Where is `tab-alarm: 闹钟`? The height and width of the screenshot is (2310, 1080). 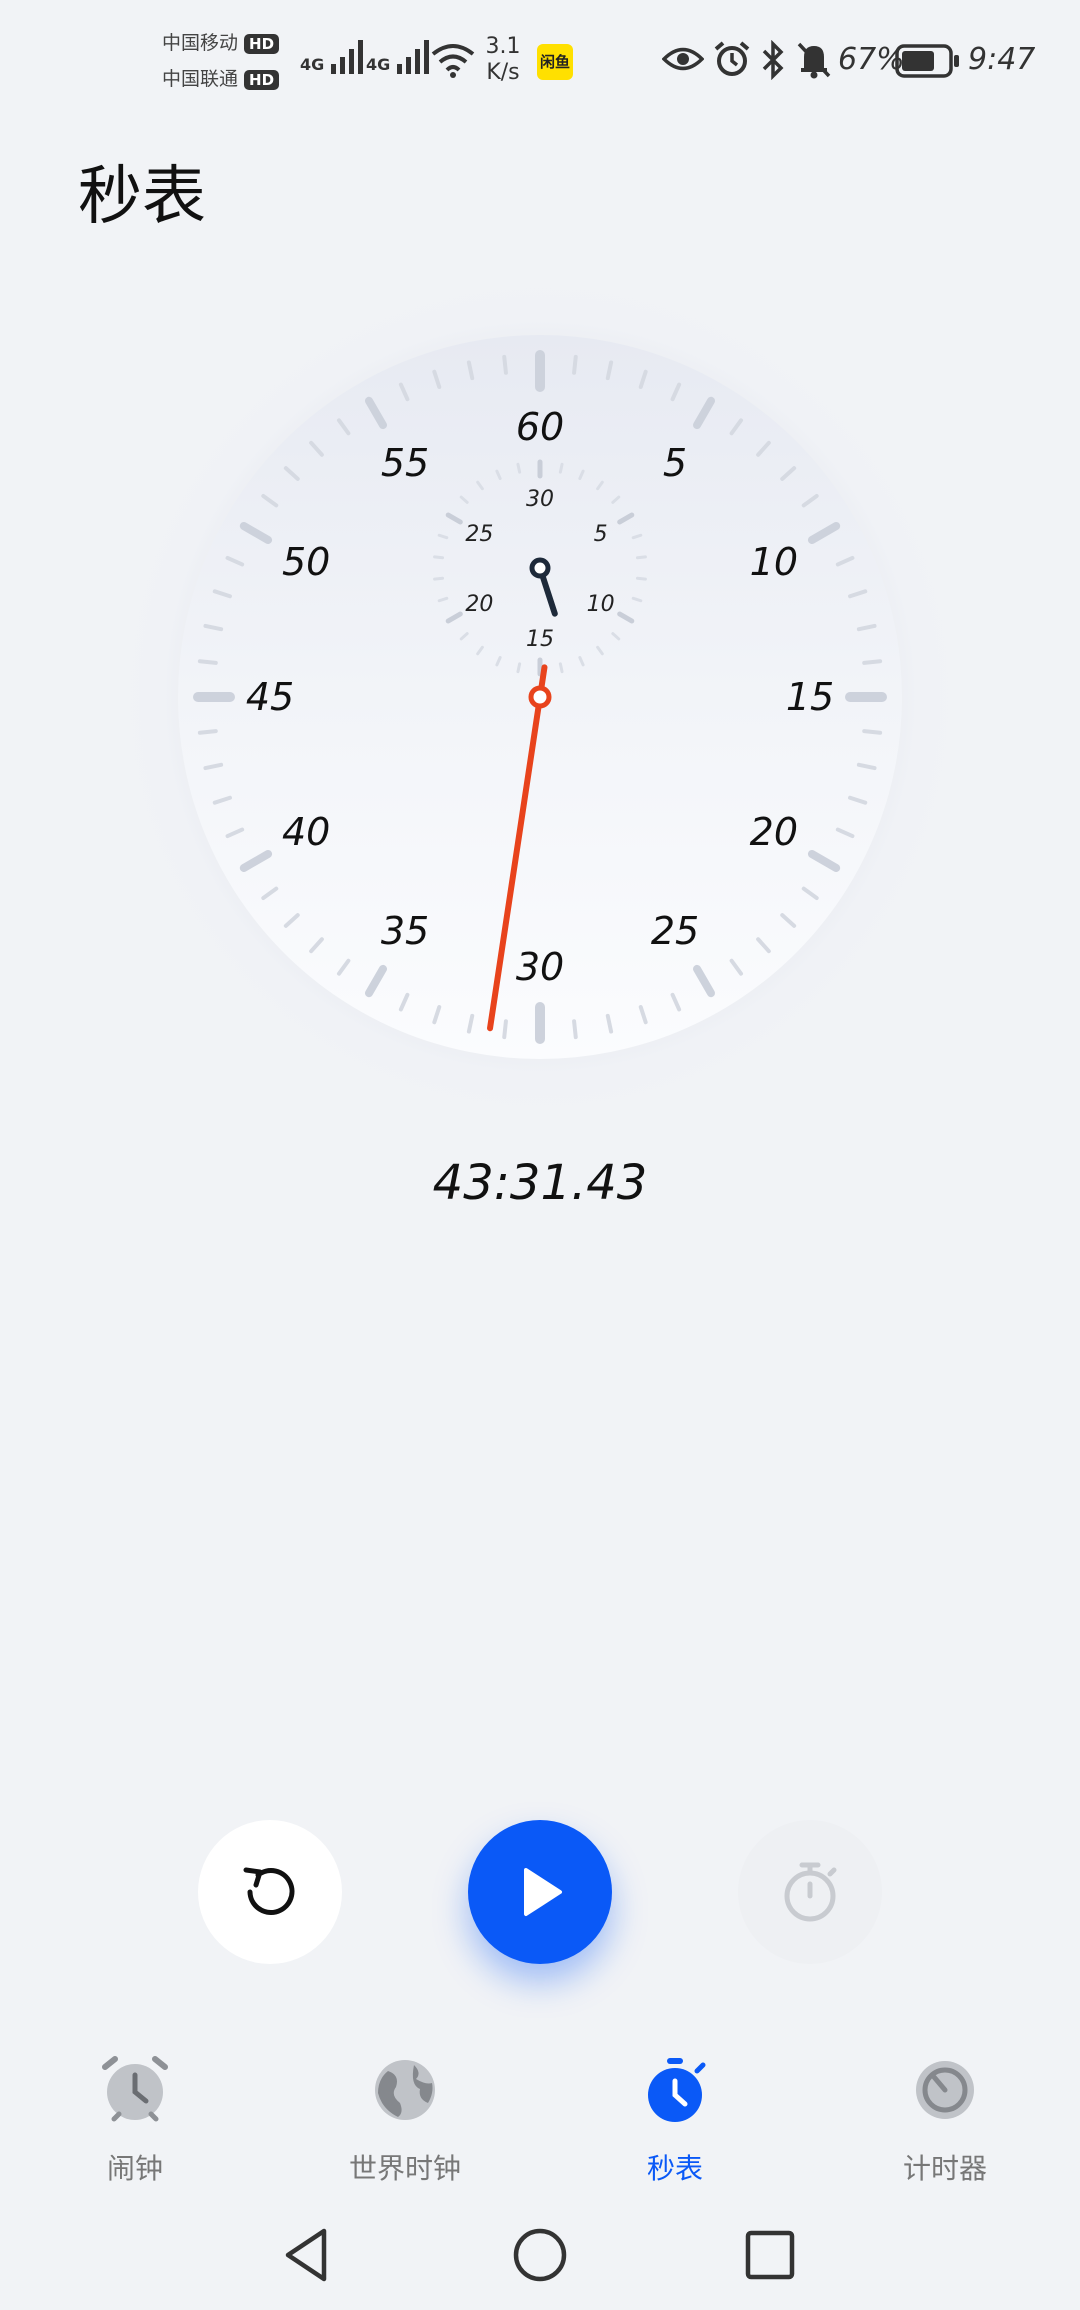 tab-alarm: 闹钟 is located at coordinates (135, 2116).